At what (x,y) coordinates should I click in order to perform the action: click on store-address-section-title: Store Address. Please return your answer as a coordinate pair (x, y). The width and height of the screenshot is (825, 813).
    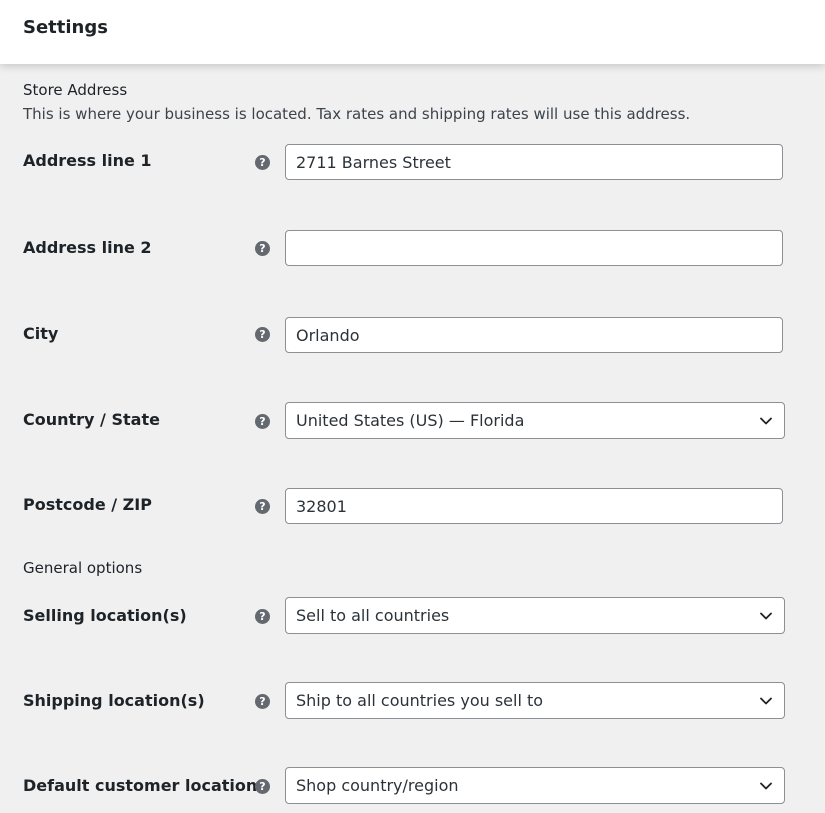
    Looking at the image, I should click on (75, 90).